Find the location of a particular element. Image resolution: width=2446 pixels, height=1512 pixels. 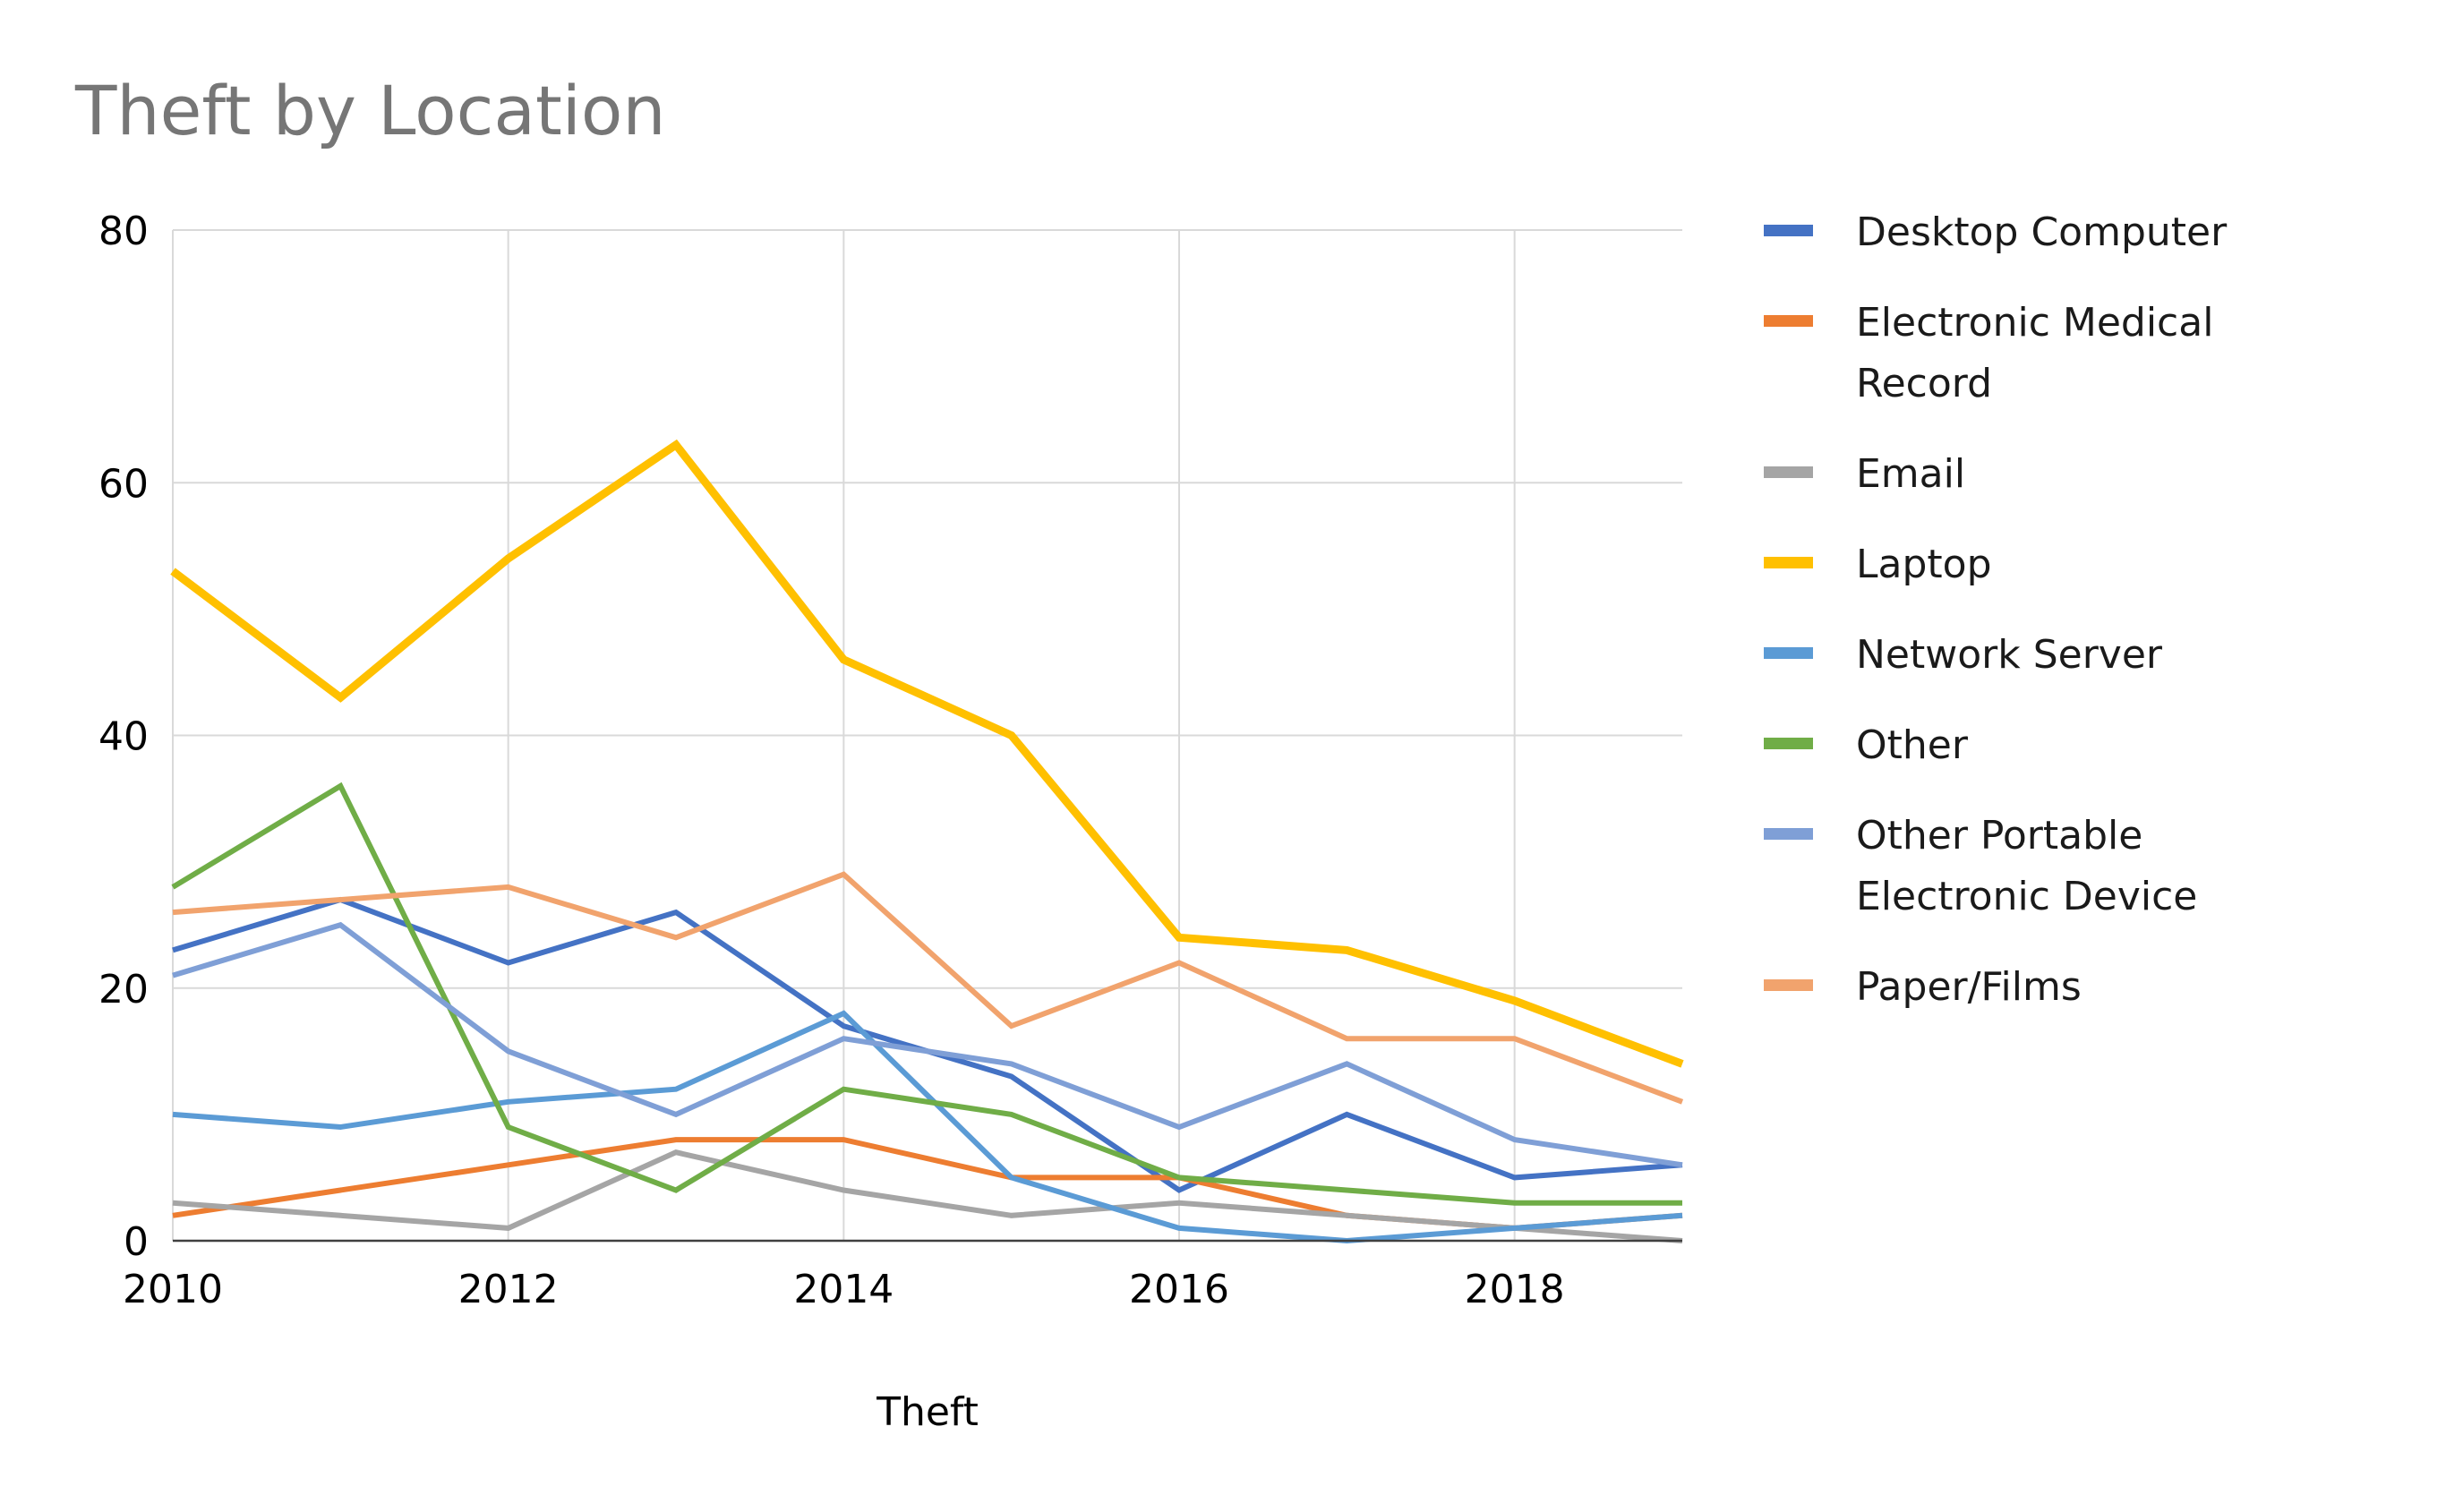

legend-item-email: Email is located at coordinates (1864, 474).